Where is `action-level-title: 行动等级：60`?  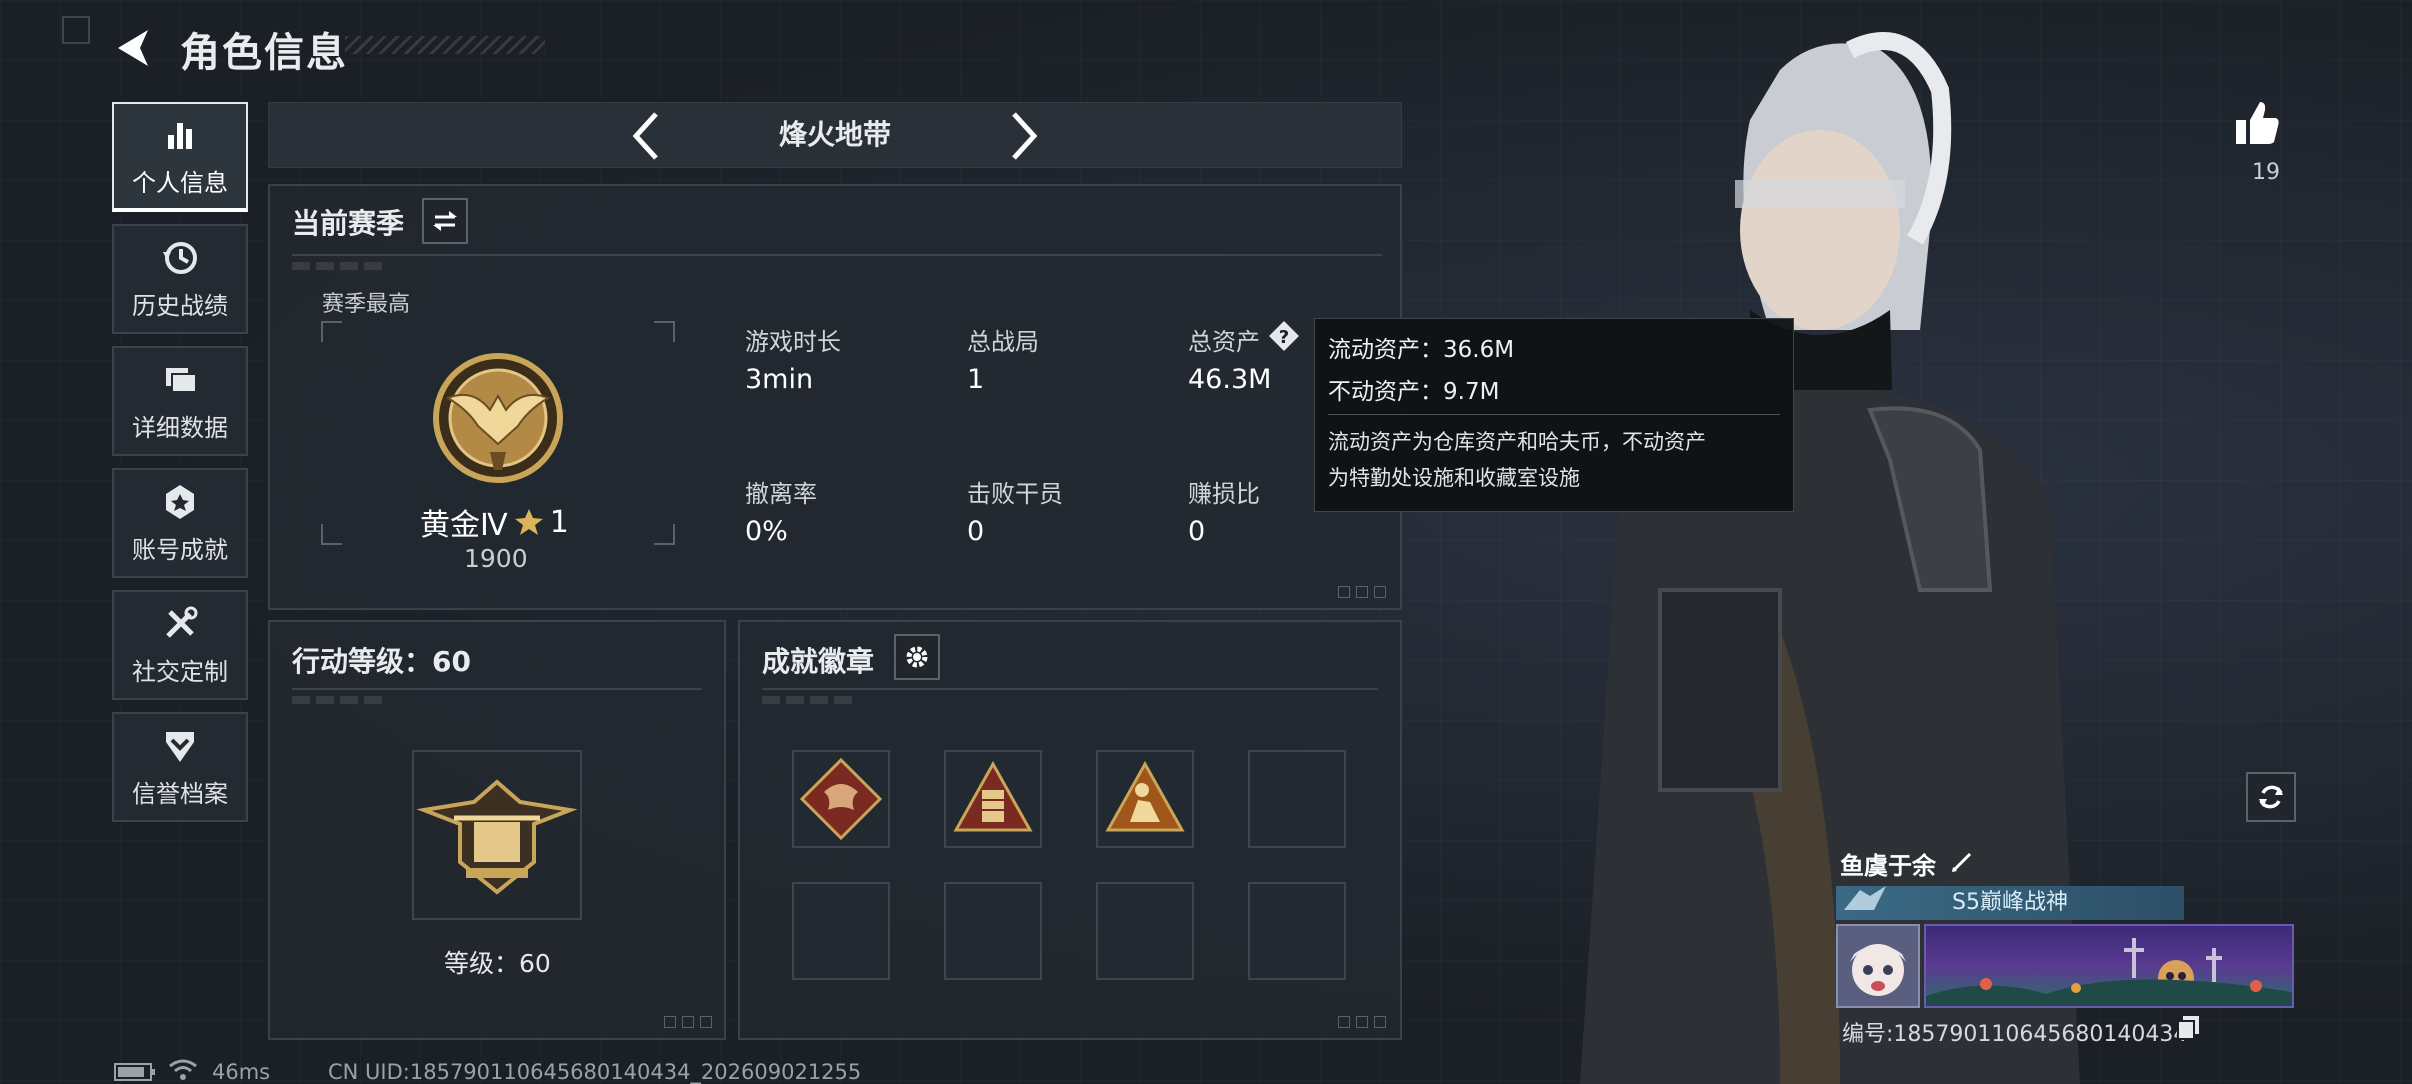 action-level-title: 行动等级：60 is located at coordinates (381, 661).